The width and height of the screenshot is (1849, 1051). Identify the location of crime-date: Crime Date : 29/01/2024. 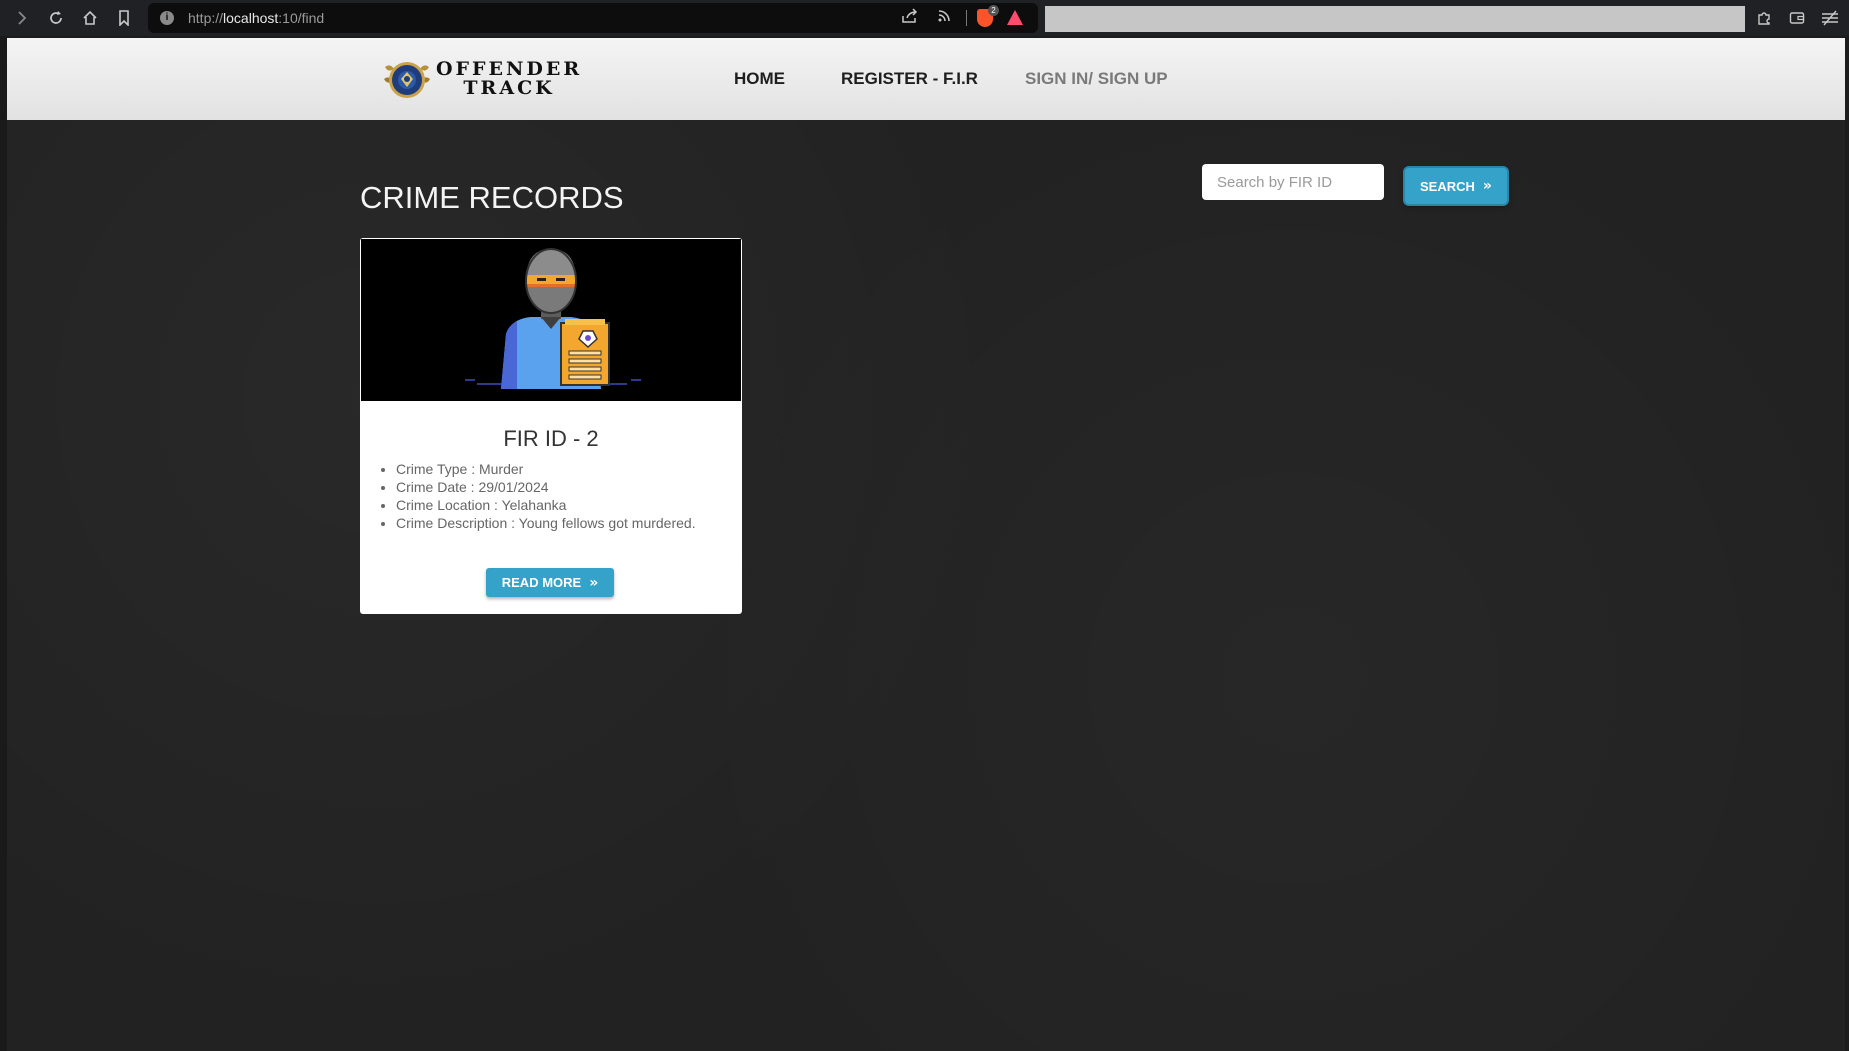
(546, 487).